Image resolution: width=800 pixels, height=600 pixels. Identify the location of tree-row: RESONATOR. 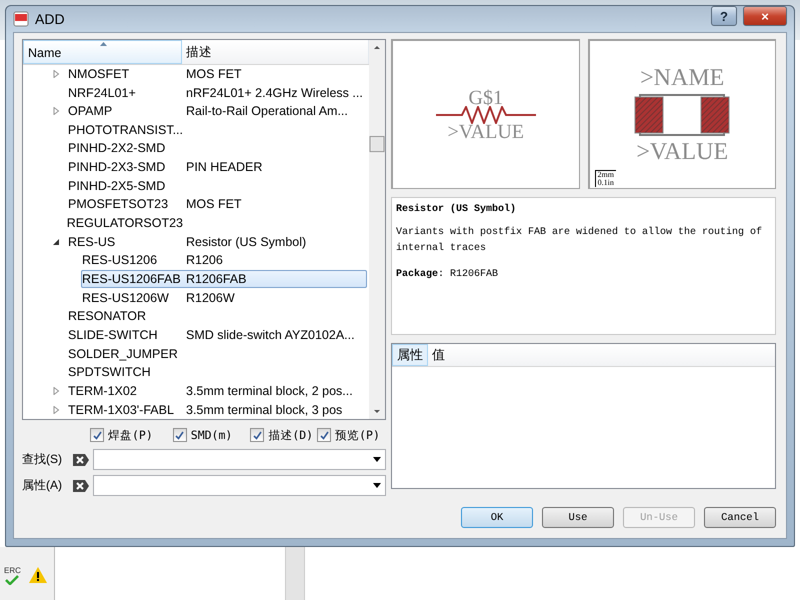
(195, 316).